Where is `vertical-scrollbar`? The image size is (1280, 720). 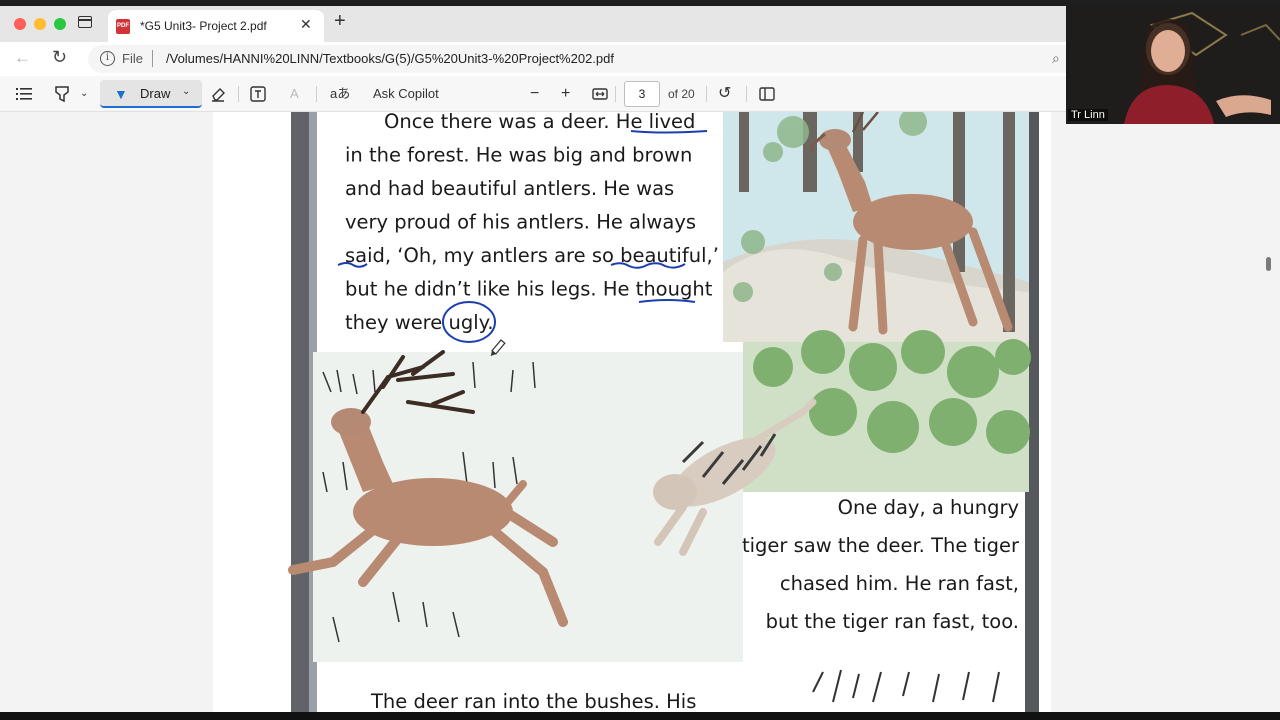
vertical-scrollbar is located at coordinates (1268, 264).